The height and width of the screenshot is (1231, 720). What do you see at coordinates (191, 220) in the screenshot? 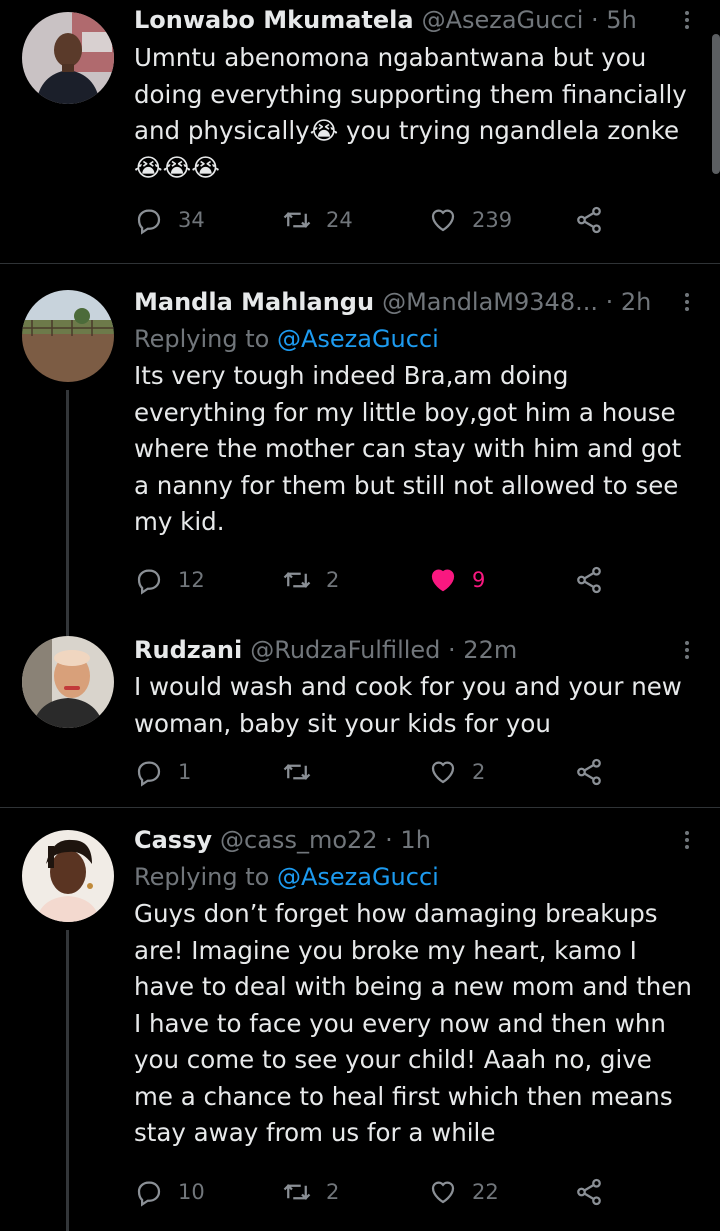
I see `reply-count: 34` at bounding box center [191, 220].